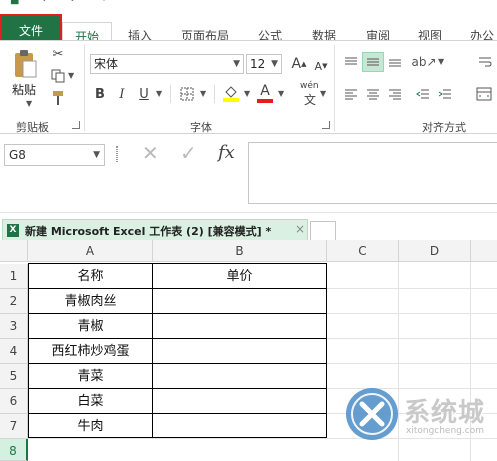 The image size is (497, 461). What do you see at coordinates (323, 231) in the screenshot?
I see `new-workbook-tab-button` at bounding box center [323, 231].